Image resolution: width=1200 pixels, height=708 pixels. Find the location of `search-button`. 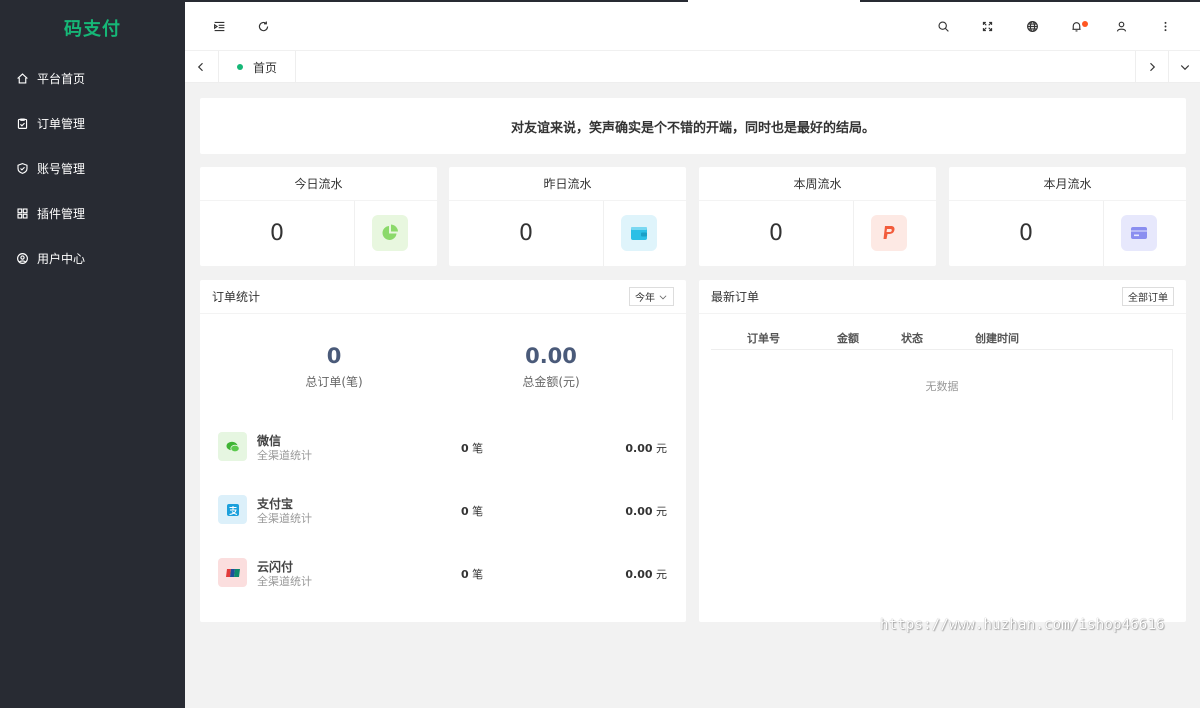

search-button is located at coordinates (943, 26).